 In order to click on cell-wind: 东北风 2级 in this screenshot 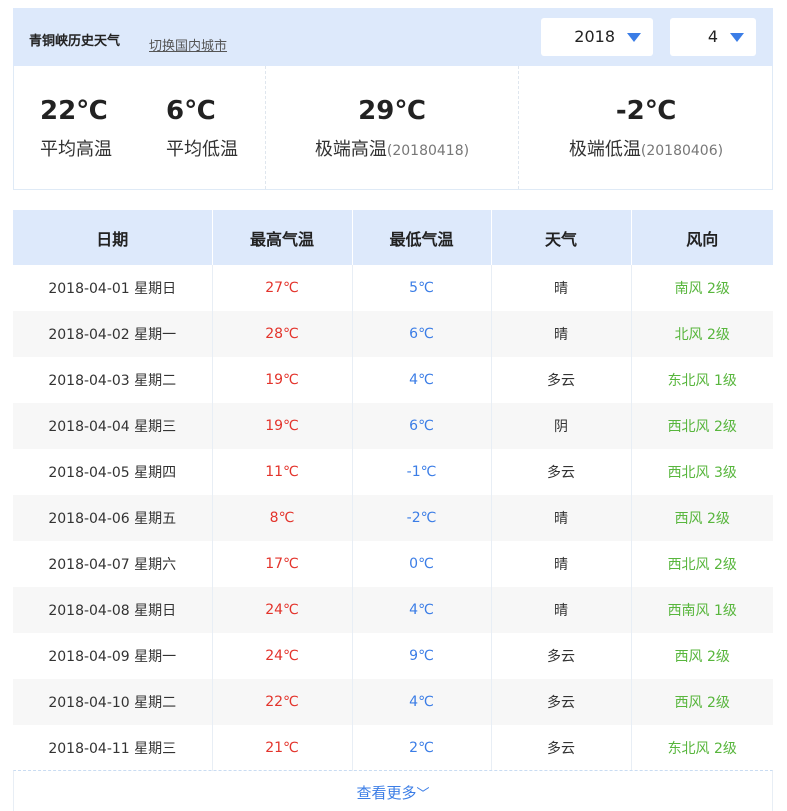, I will do `click(702, 749)`.